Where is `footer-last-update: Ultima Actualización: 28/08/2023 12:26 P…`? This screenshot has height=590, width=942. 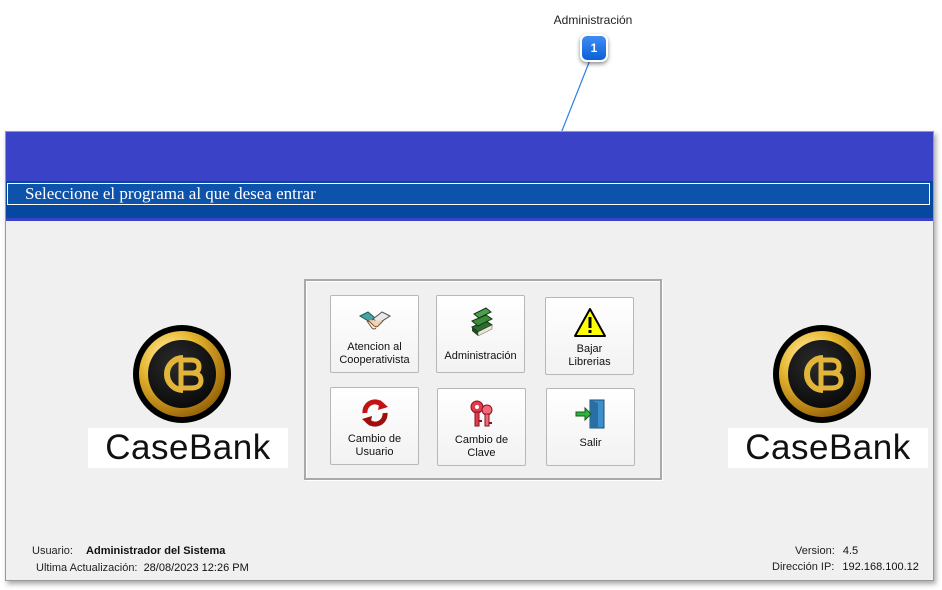
footer-last-update: Ultima Actualización: 28/08/2023 12:26 P… is located at coordinates (142, 568).